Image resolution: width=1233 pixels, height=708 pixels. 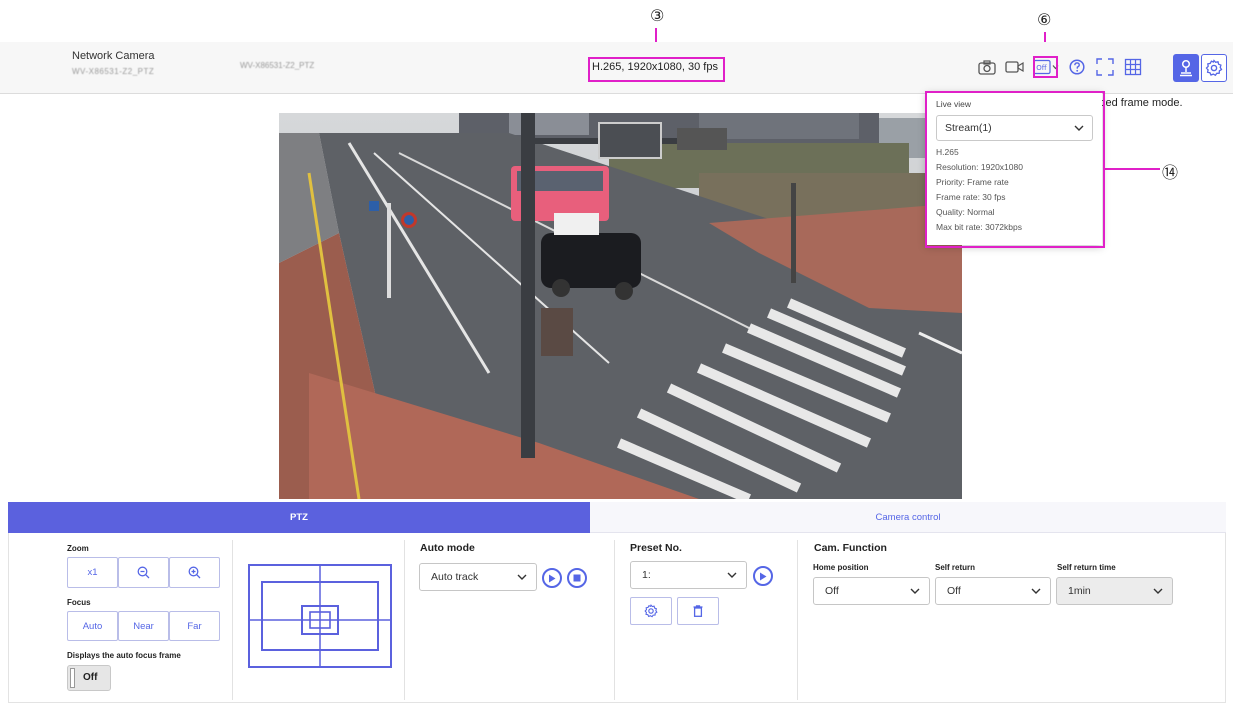 I want to click on preset-settings-button, so click(x=651, y=611).